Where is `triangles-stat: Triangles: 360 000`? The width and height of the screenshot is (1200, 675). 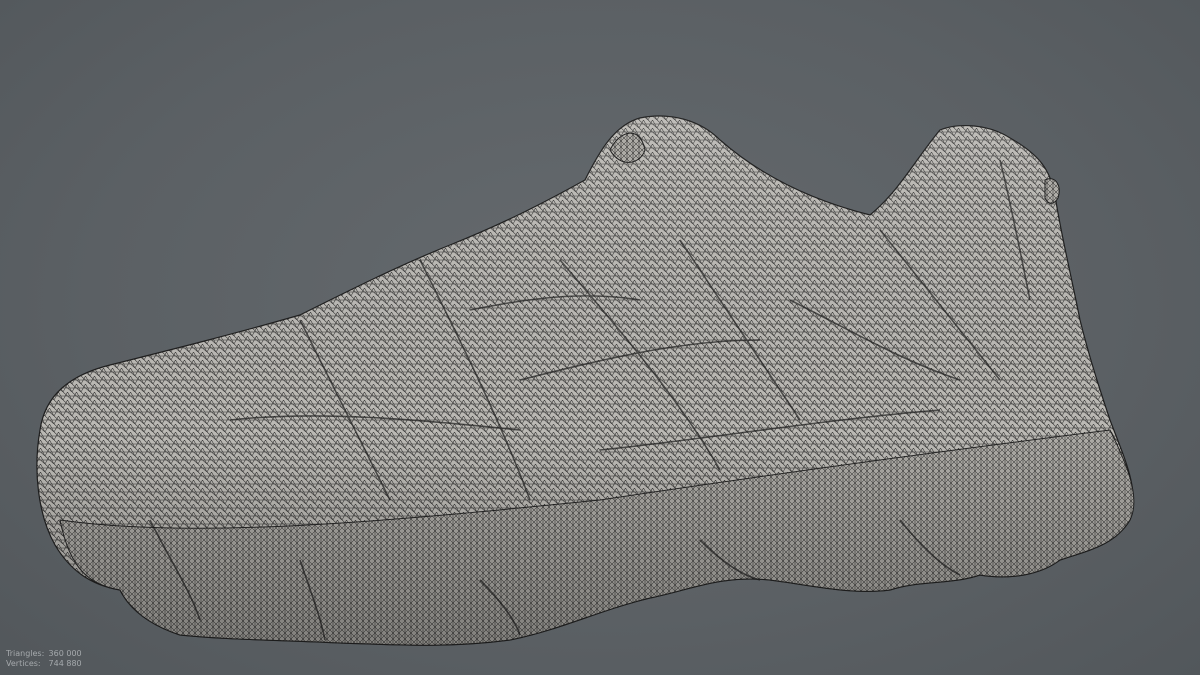 triangles-stat: Triangles: 360 000 is located at coordinates (44, 654).